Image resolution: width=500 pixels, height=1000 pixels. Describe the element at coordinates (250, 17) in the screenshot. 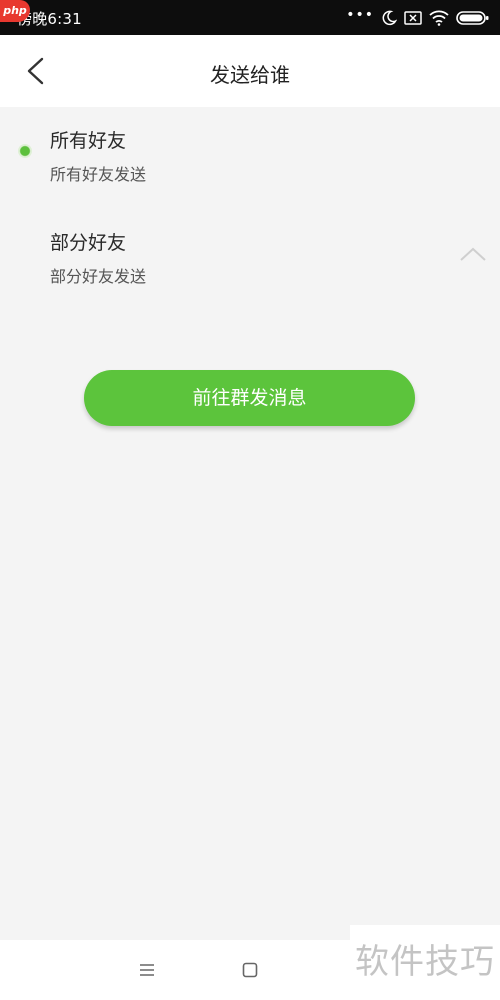

I see `status-bar: 傍晚6:31 php •••` at that location.